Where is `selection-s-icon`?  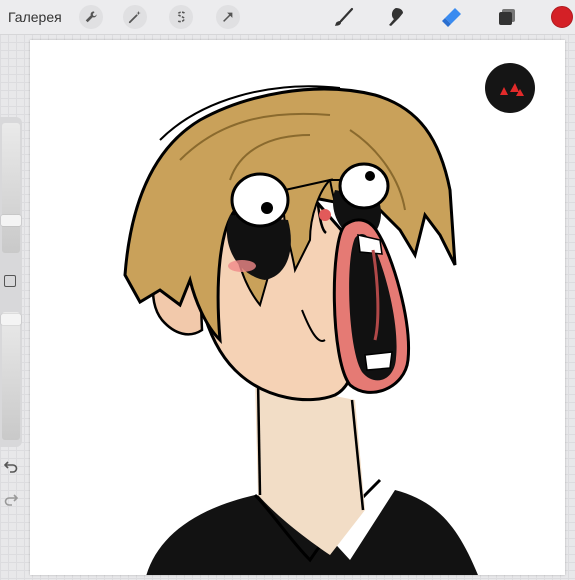 selection-s-icon is located at coordinates (181, 17).